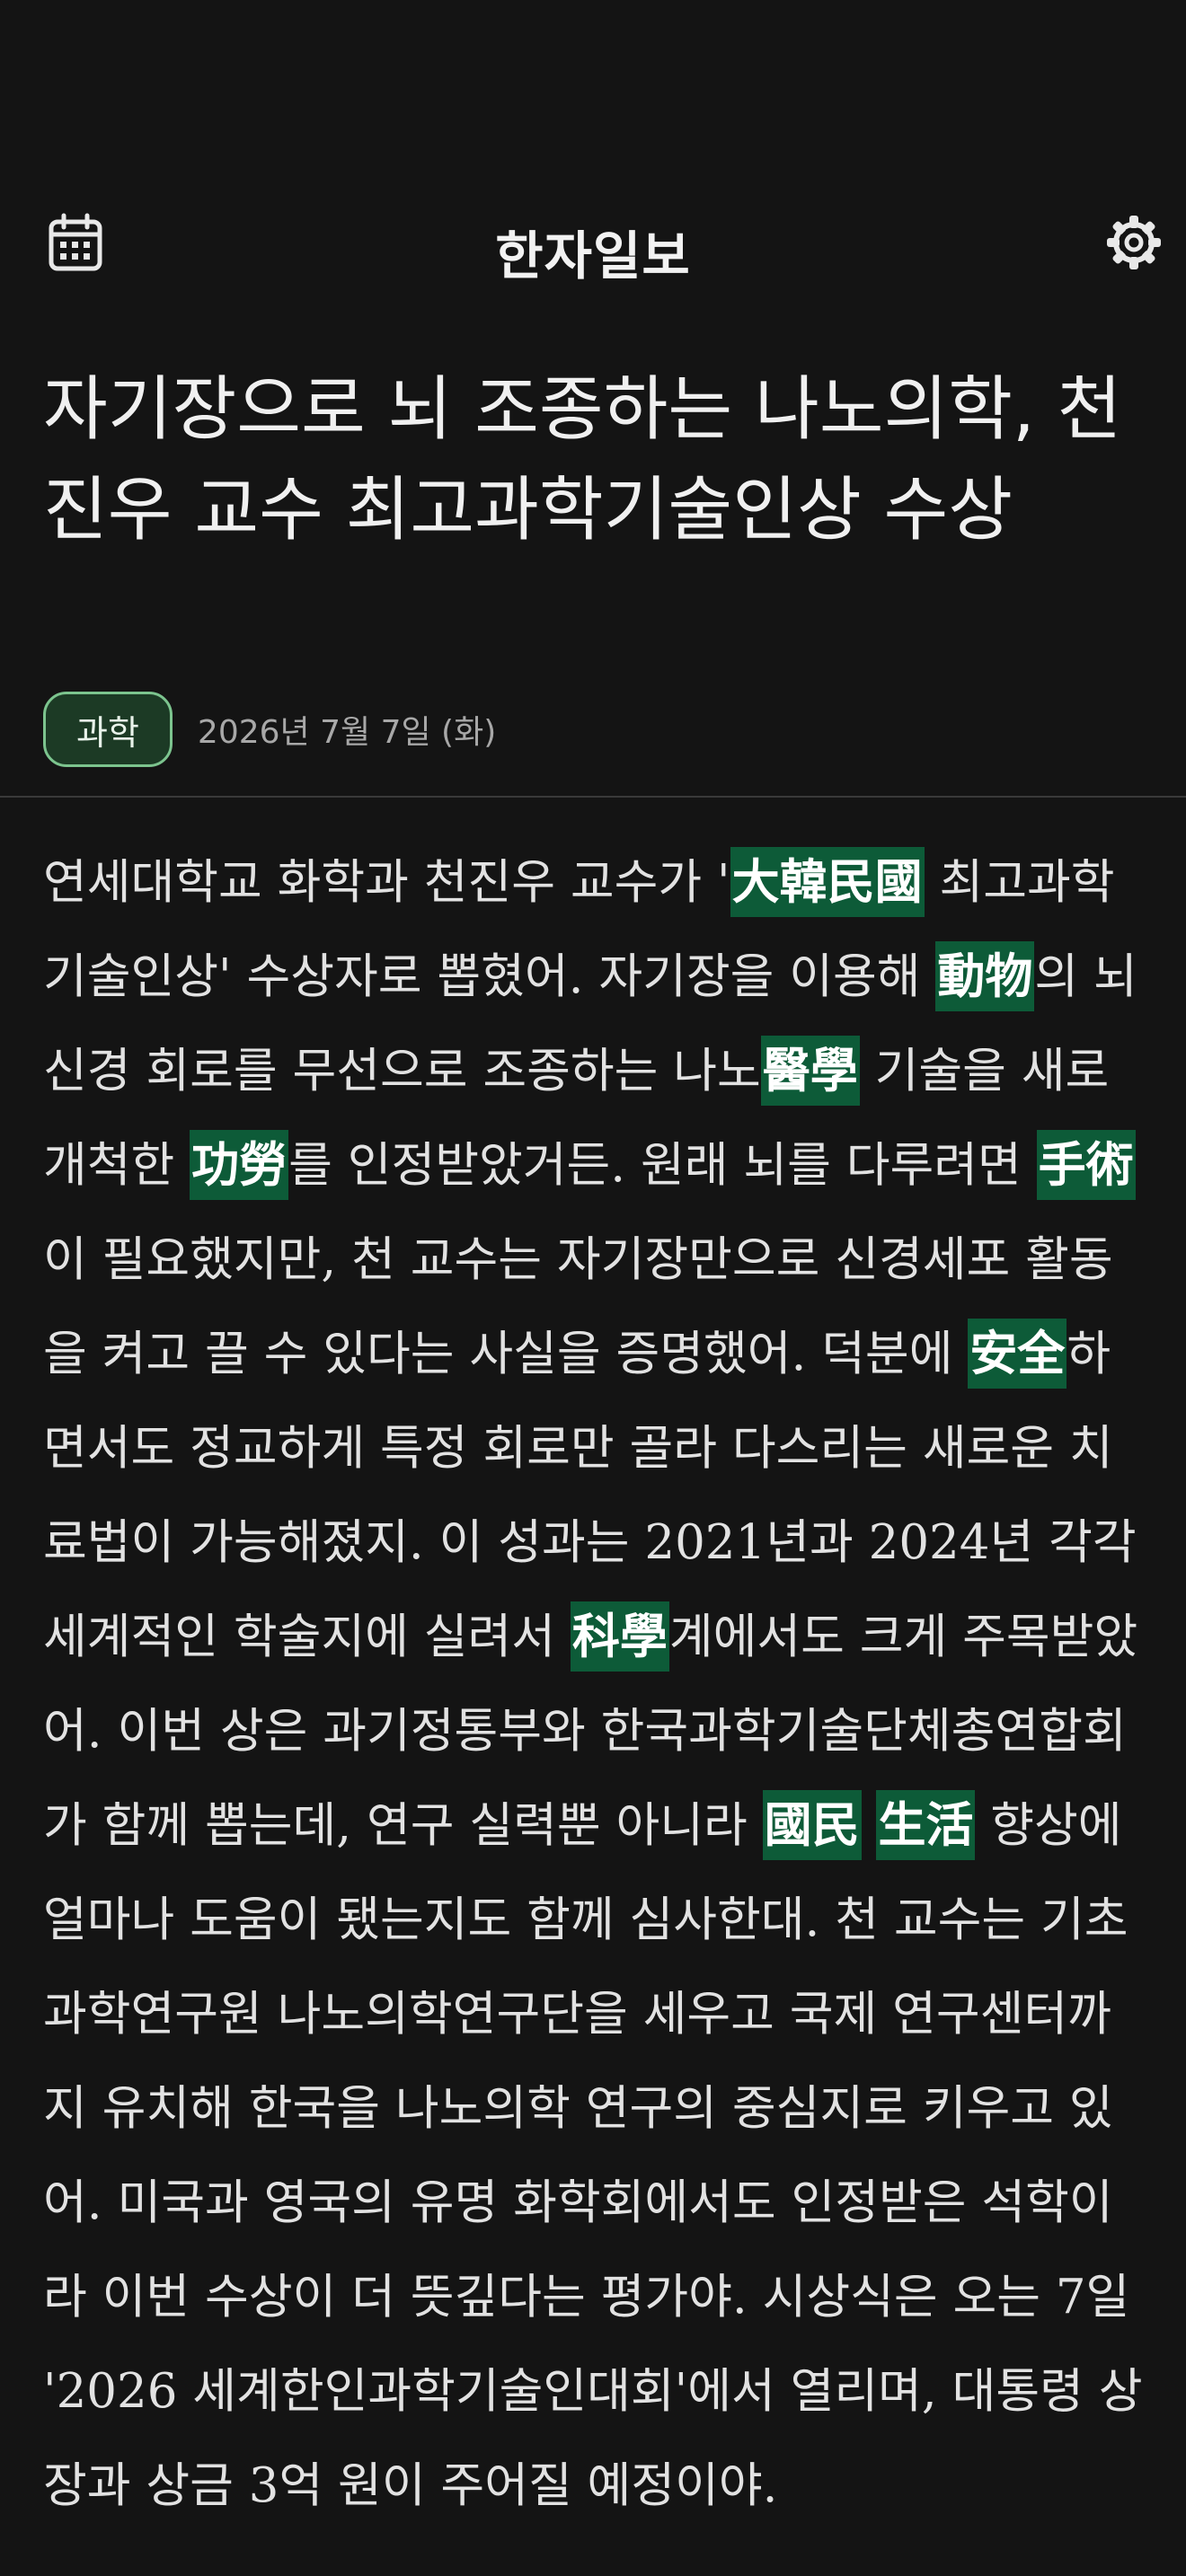 Image resolution: width=1186 pixels, height=2576 pixels. Describe the element at coordinates (582, 460) in the screenshot. I see `article-headline: 자기장으로 뇌 조종하는 나노의학, 천진우 교수 최고과학기술인상 수상` at that location.